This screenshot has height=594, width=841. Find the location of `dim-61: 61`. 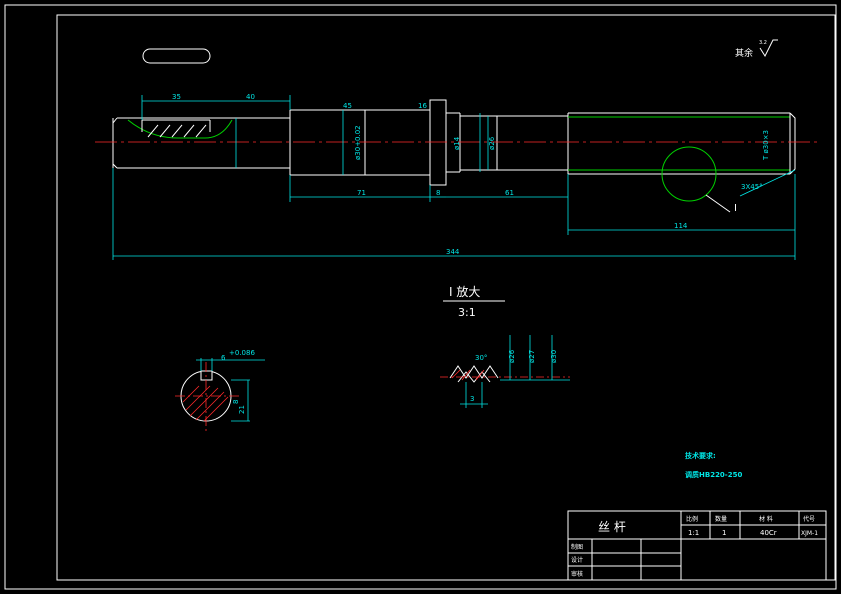

dim-61: 61 is located at coordinates (509, 193).